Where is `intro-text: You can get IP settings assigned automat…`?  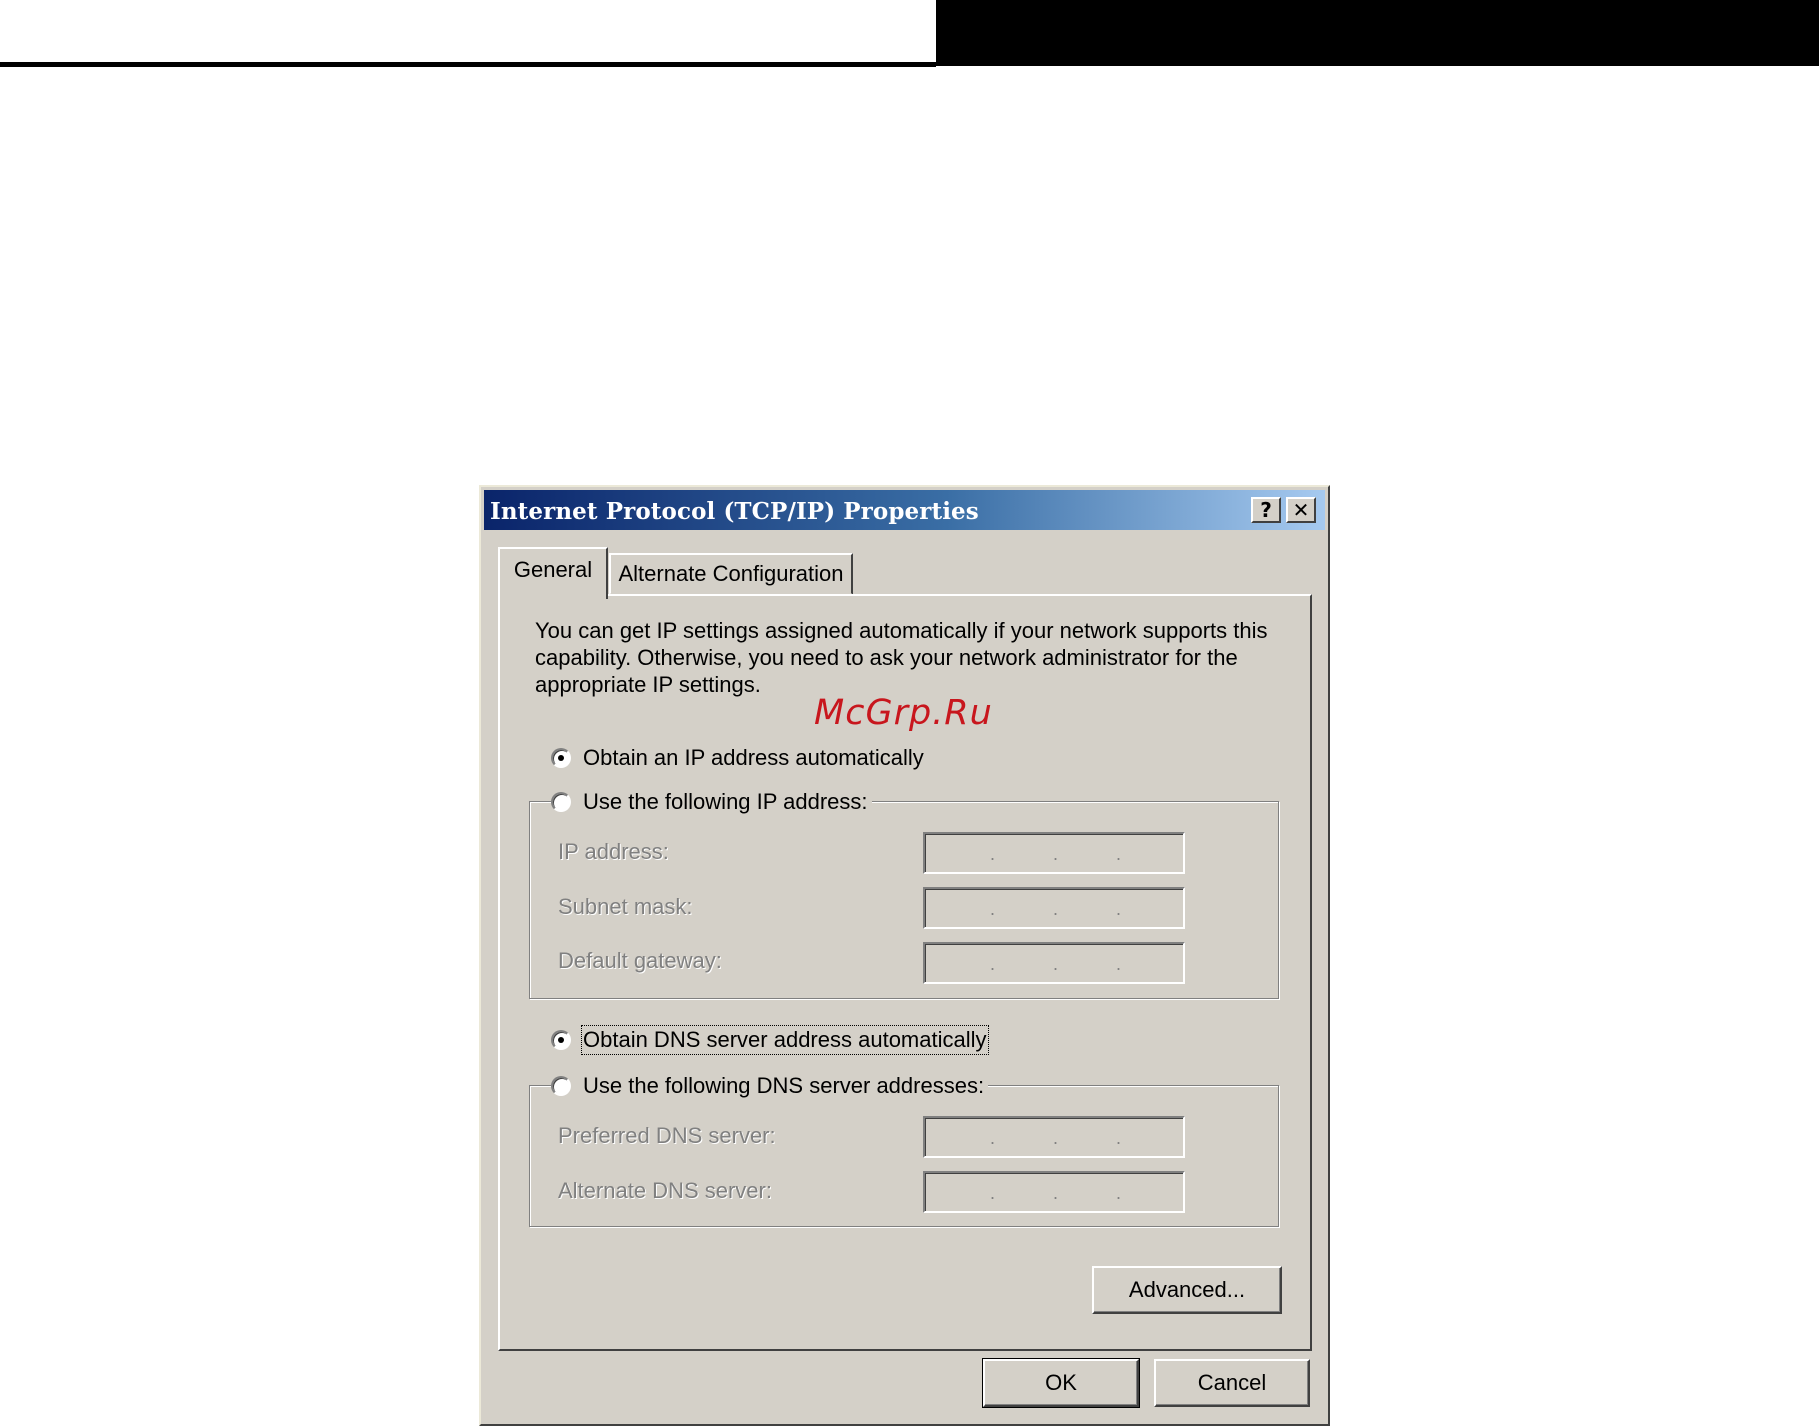
intro-text: You can get IP settings assigned automat… is located at coordinates (901, 657).